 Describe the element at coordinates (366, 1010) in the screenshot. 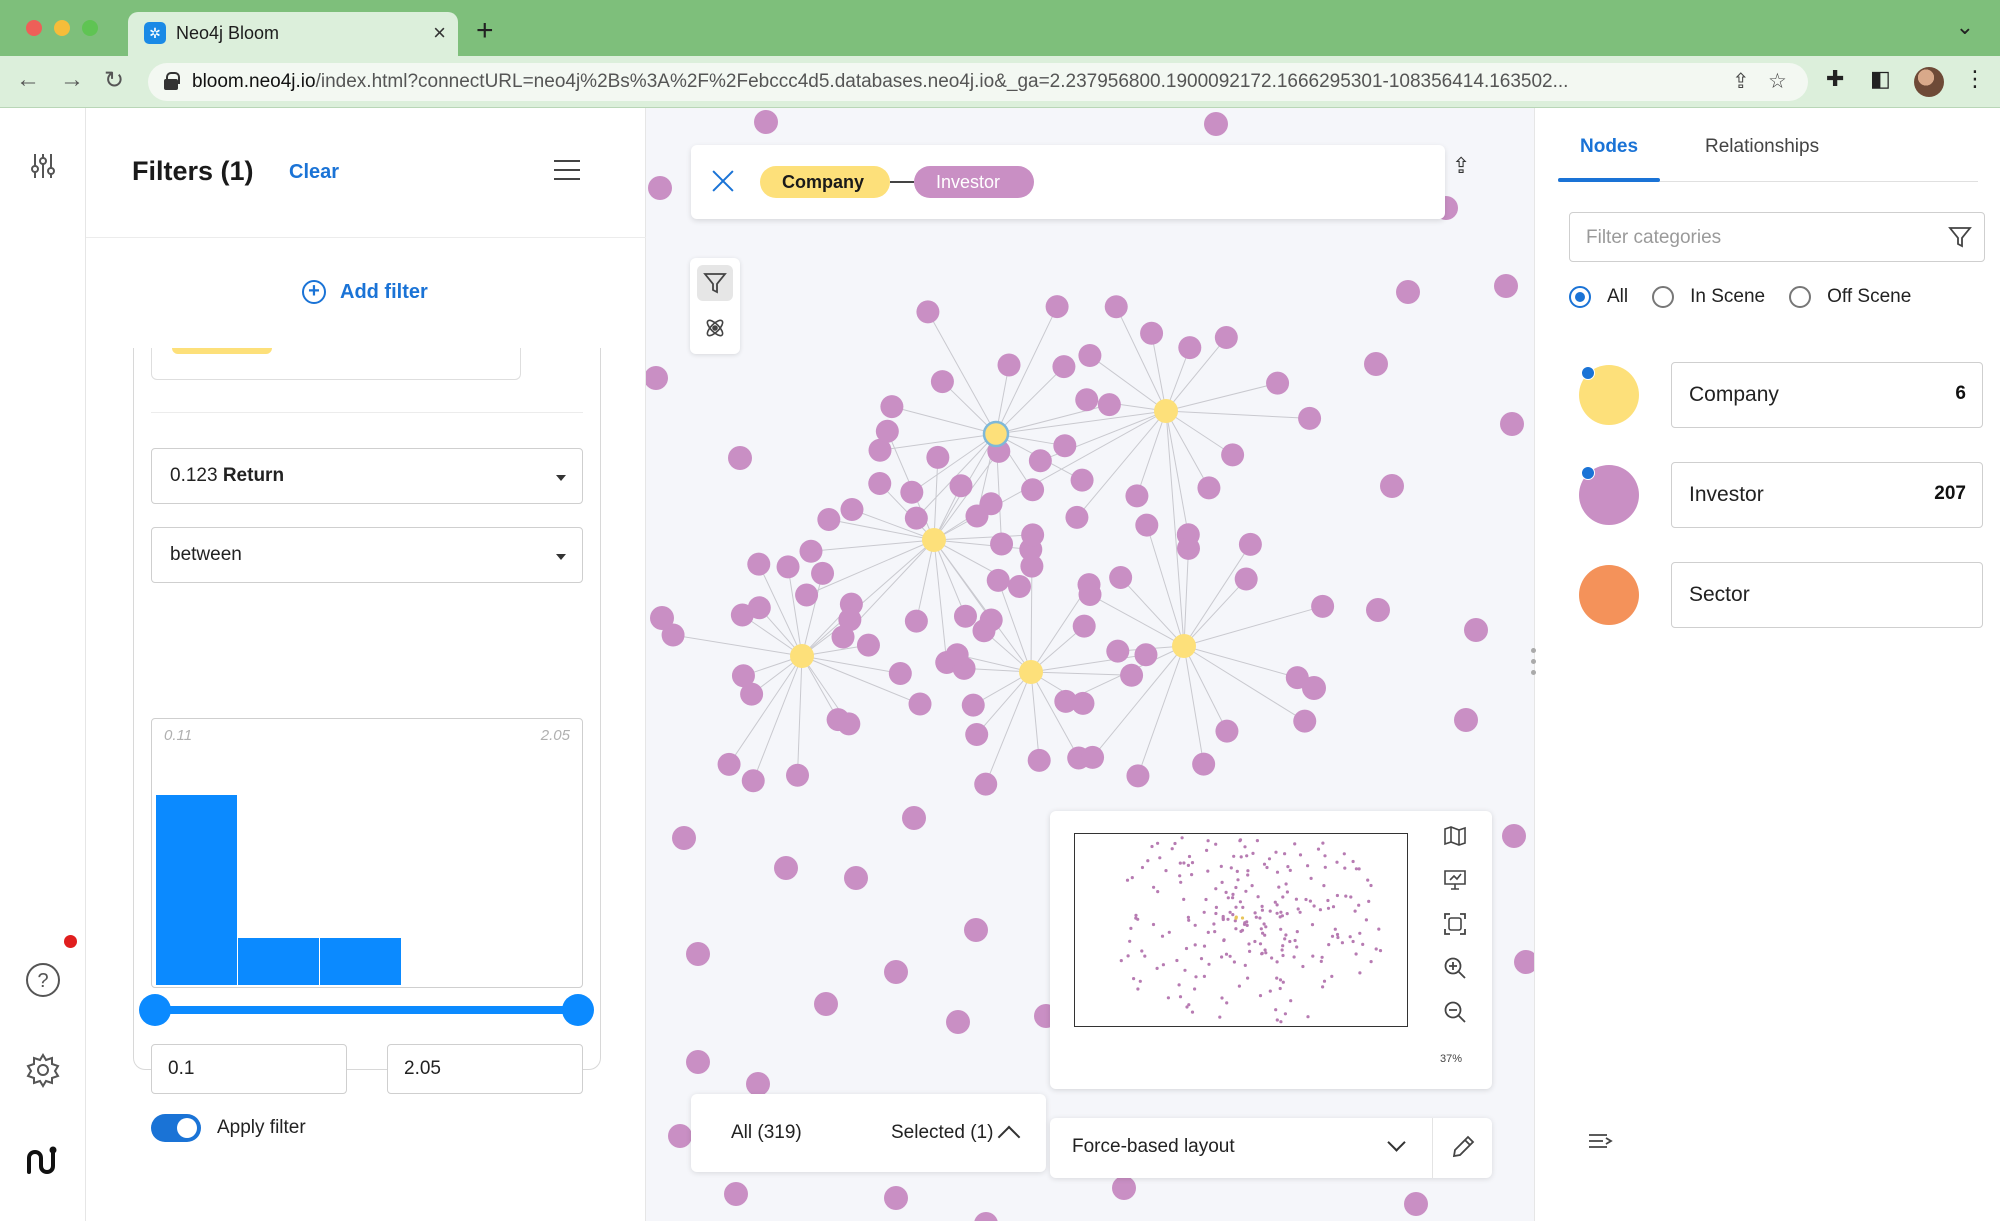

I see `range-slider-track` at that location.